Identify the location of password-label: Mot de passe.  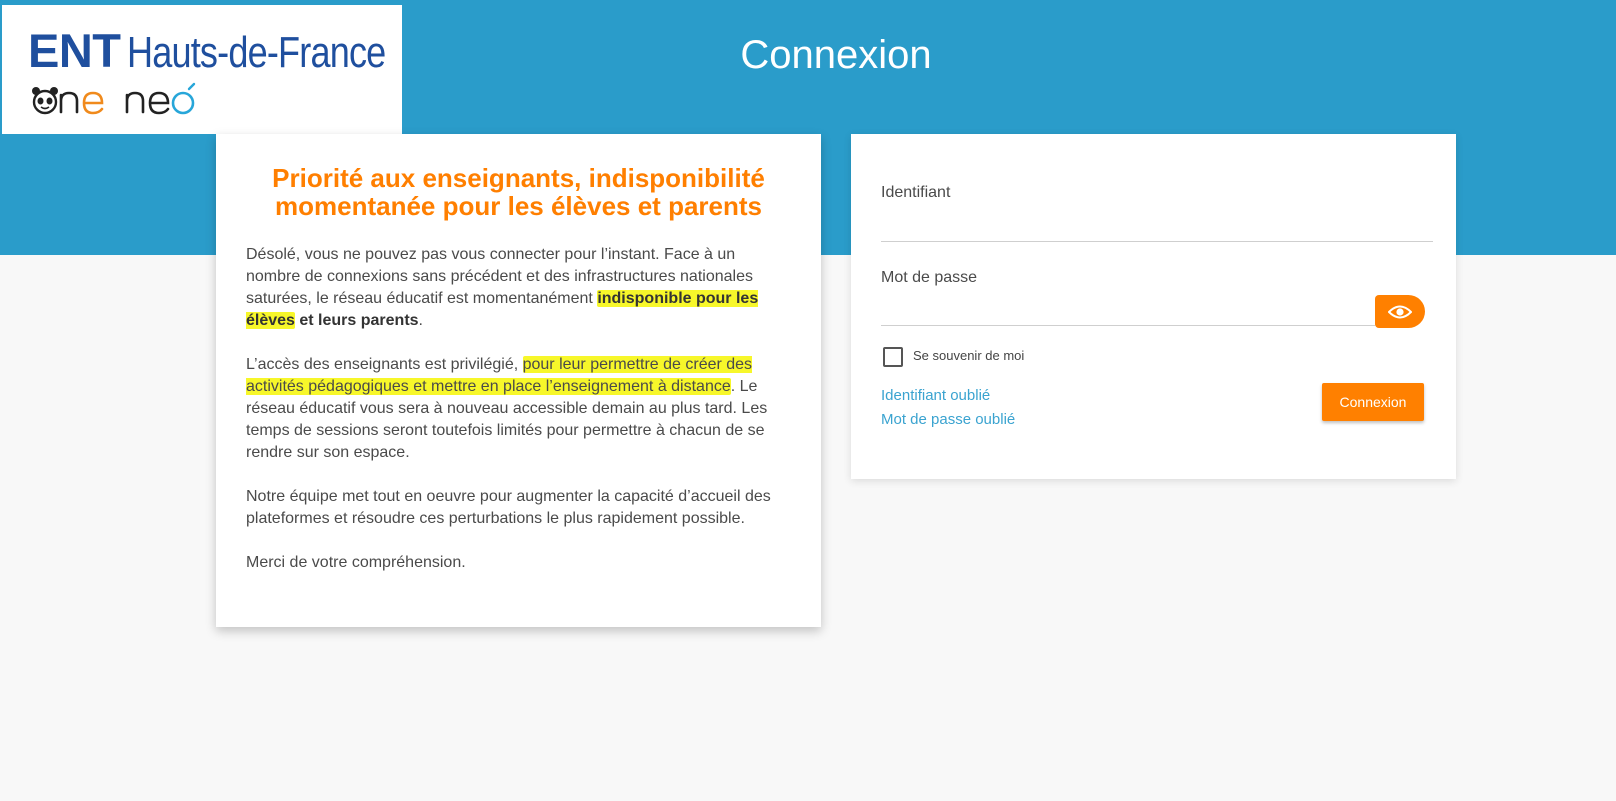
(929, 277).